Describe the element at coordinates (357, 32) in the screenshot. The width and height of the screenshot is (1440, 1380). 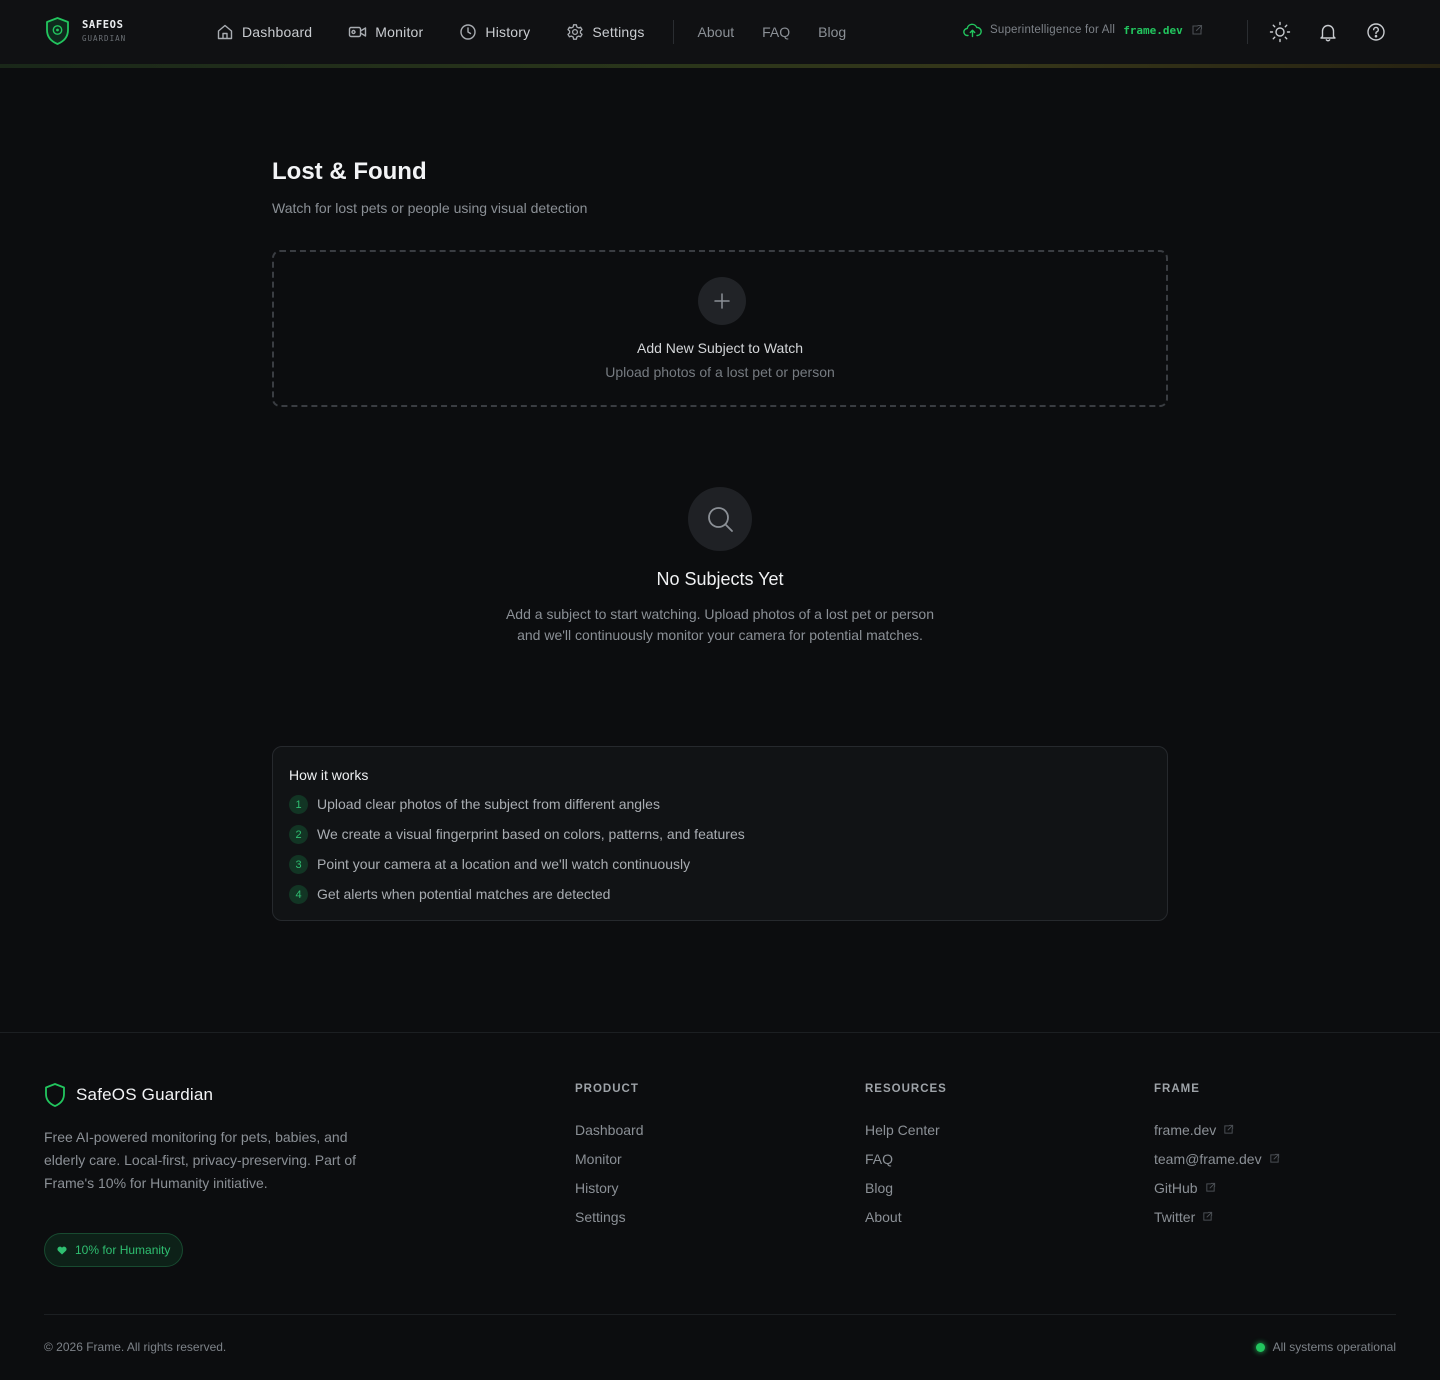
I see `video-camera-icon` at that location.